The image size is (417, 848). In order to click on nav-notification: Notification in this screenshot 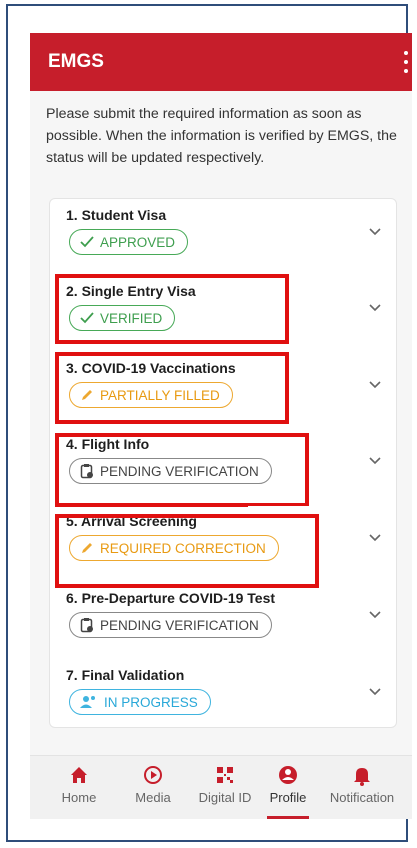, I will do `click(362, 784)`.